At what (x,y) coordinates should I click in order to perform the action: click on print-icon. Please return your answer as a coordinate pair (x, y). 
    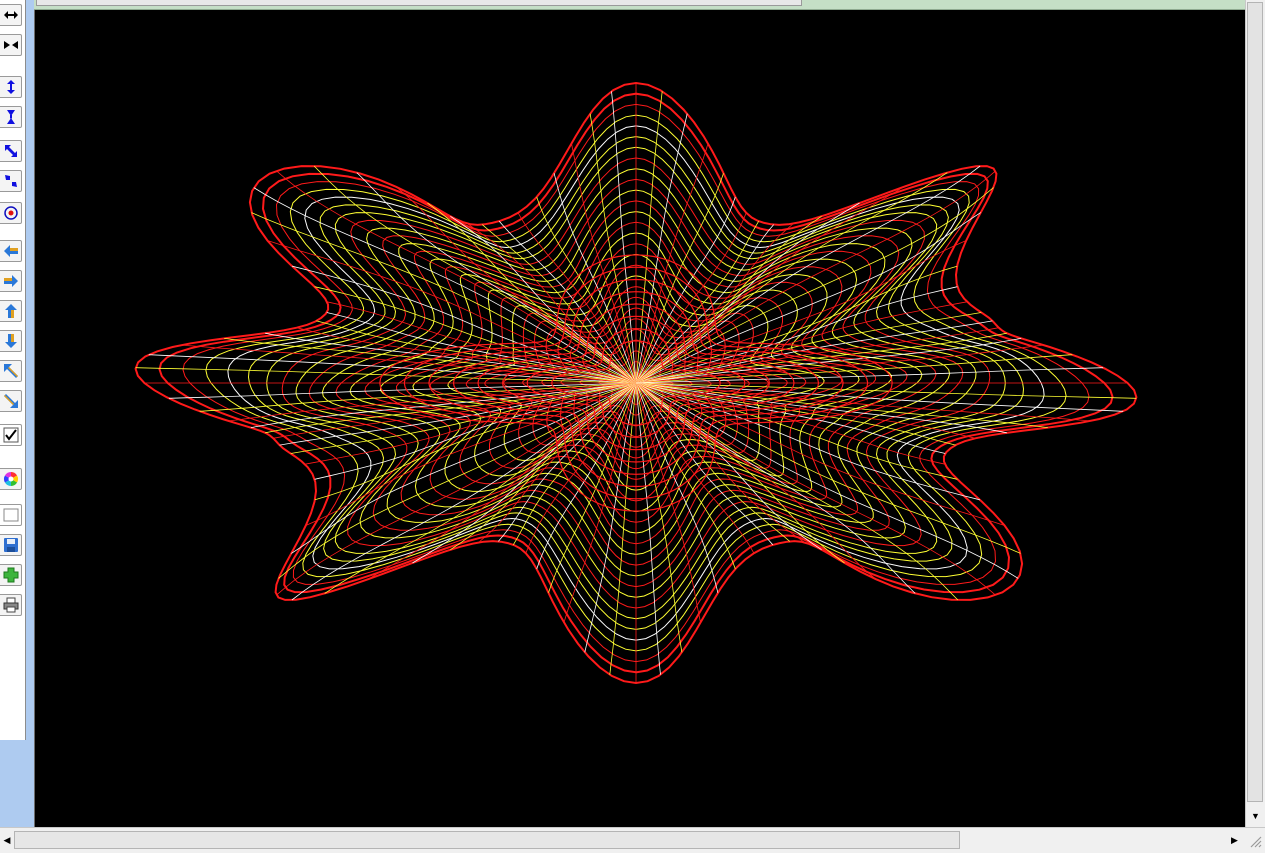
    Looking at the image, I should click on (11, 605).